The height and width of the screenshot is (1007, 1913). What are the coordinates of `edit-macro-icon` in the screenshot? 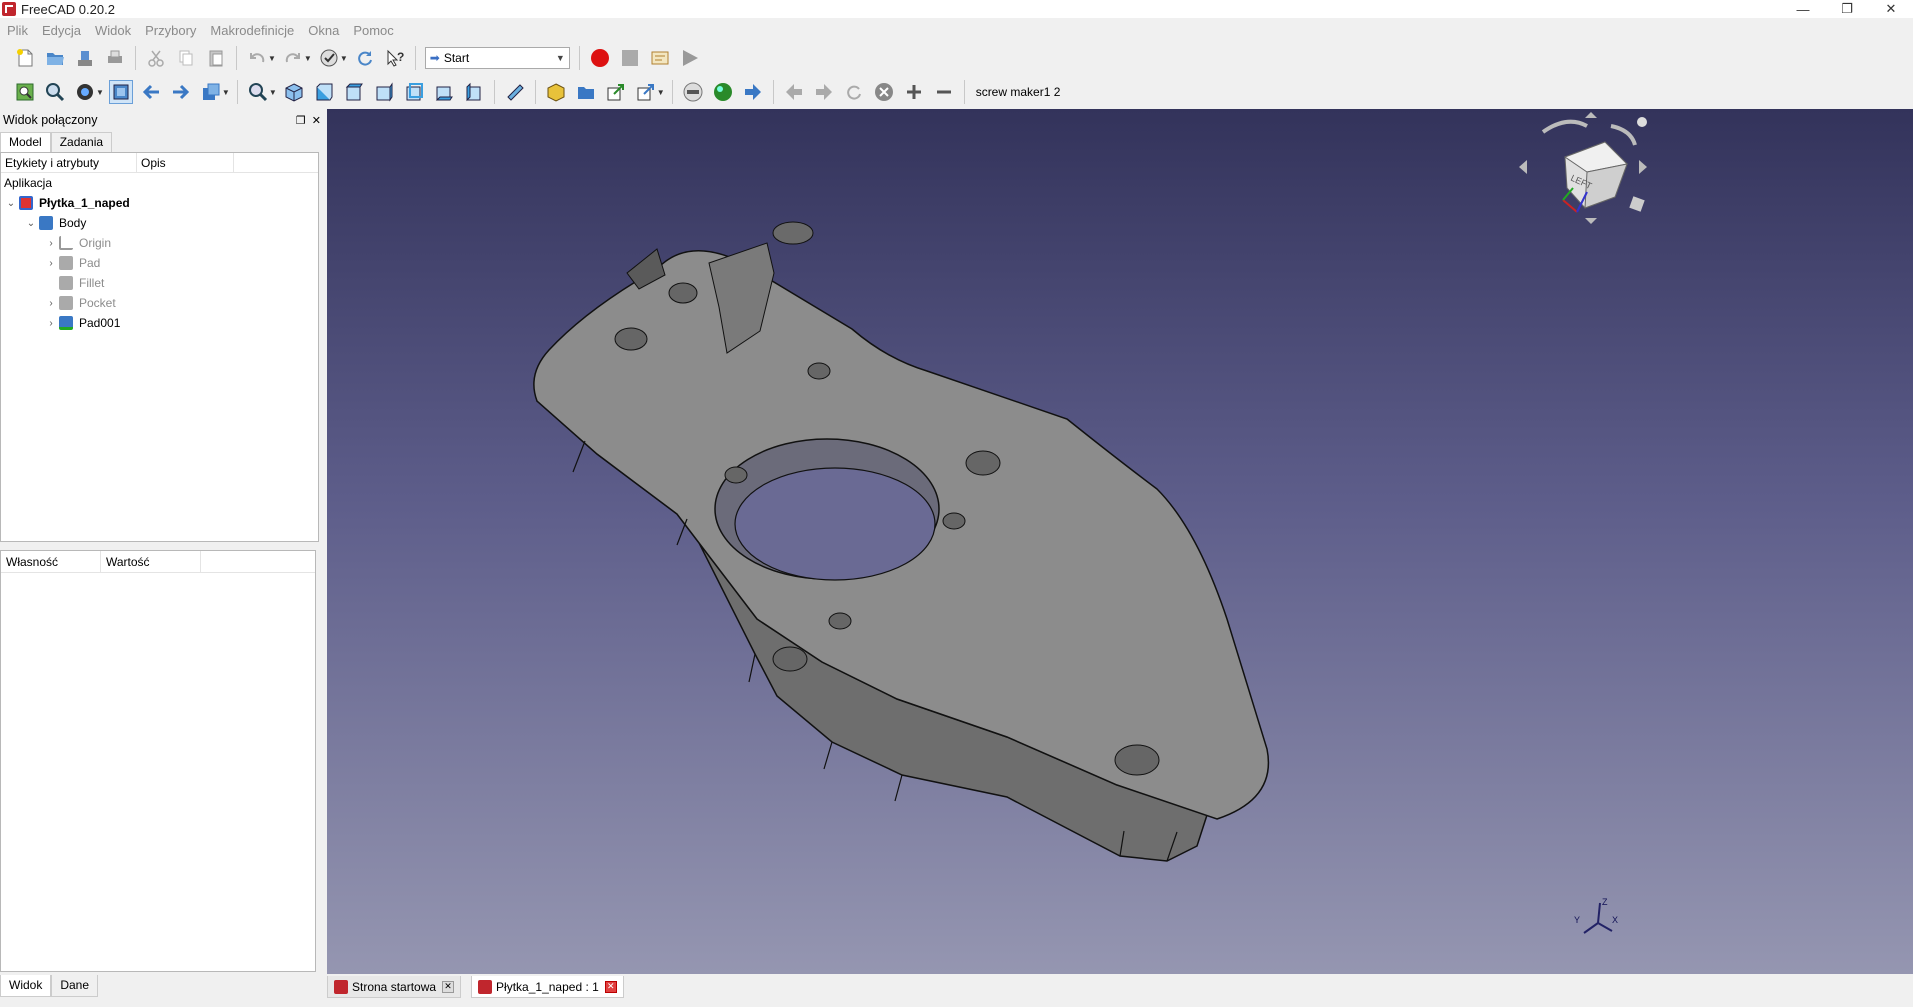 It's located at (660, 58).